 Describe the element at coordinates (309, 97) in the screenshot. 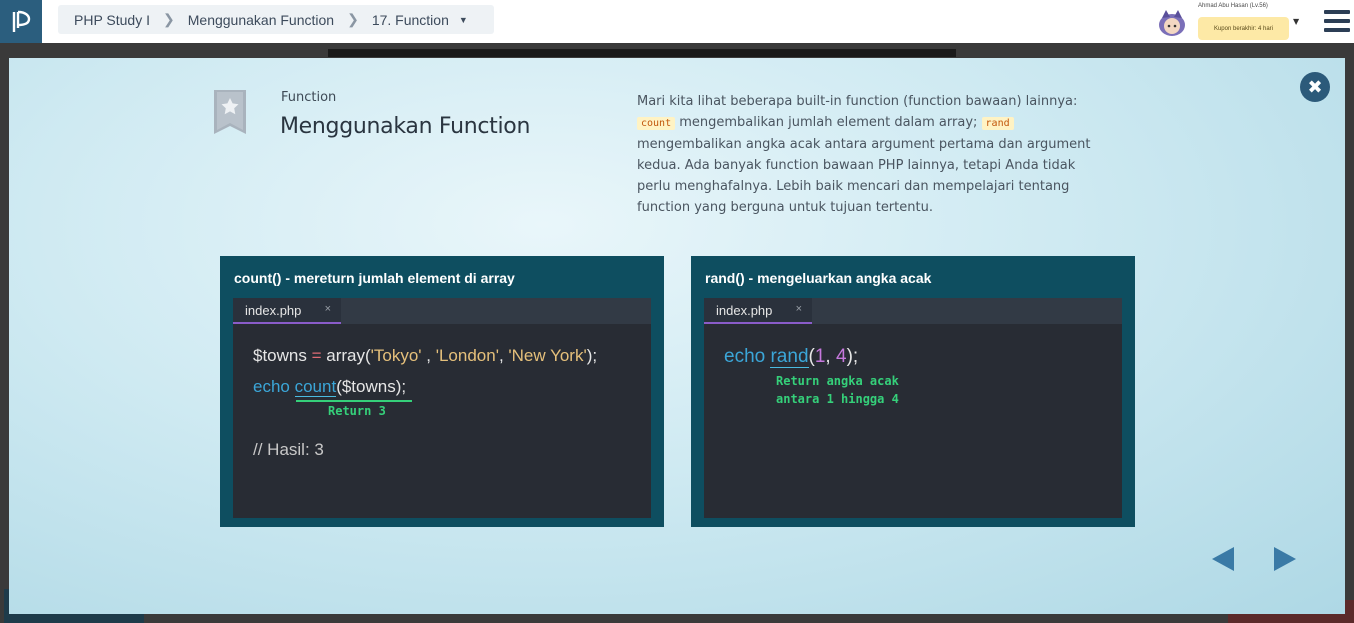

I see `lesson-category: Function` at that location.